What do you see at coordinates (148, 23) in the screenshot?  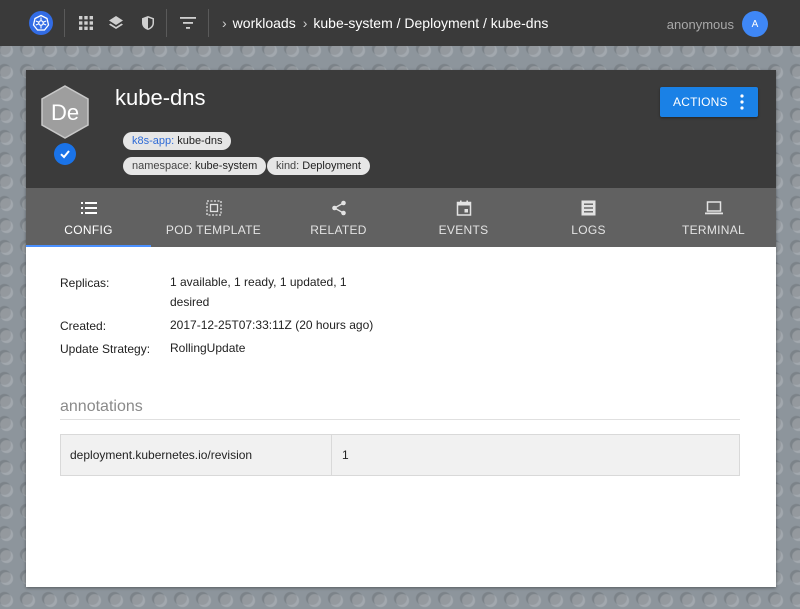 I see `shield-icon` at bounding box center [148, 23].